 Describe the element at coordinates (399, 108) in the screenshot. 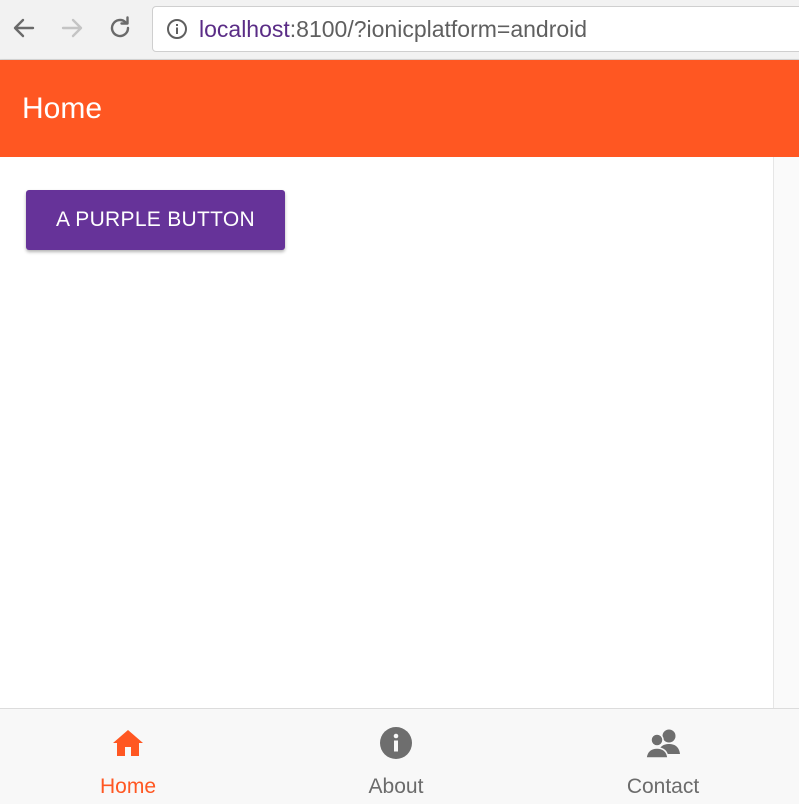

I see `app-header: Home` at that location.